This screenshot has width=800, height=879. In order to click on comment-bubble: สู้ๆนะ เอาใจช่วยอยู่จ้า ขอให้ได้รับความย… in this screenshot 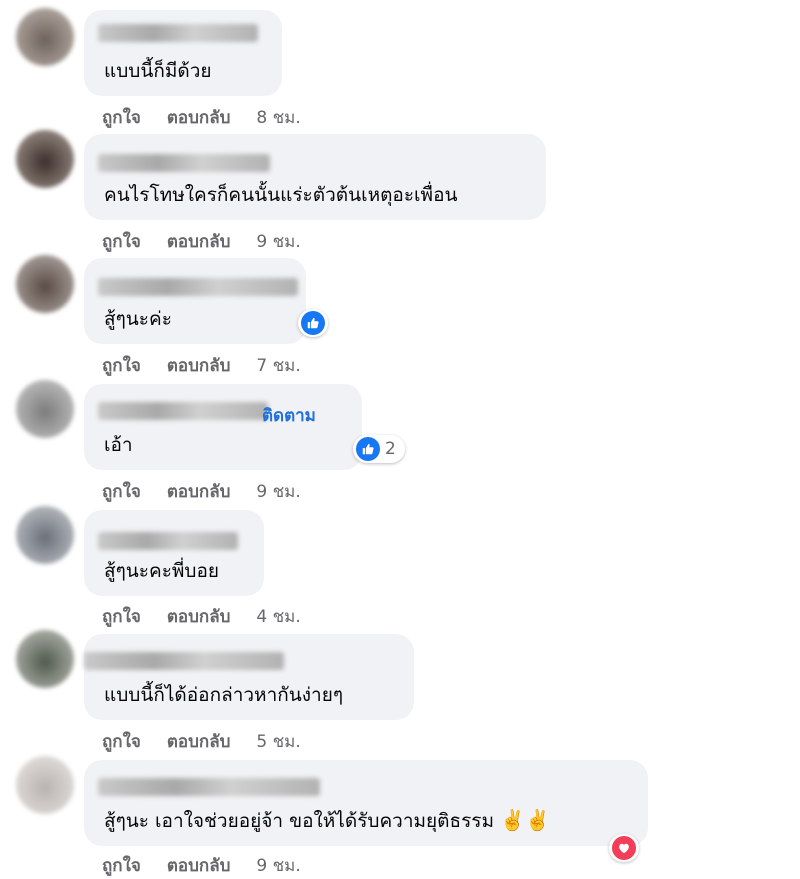, I will do `click(366, 803)`.